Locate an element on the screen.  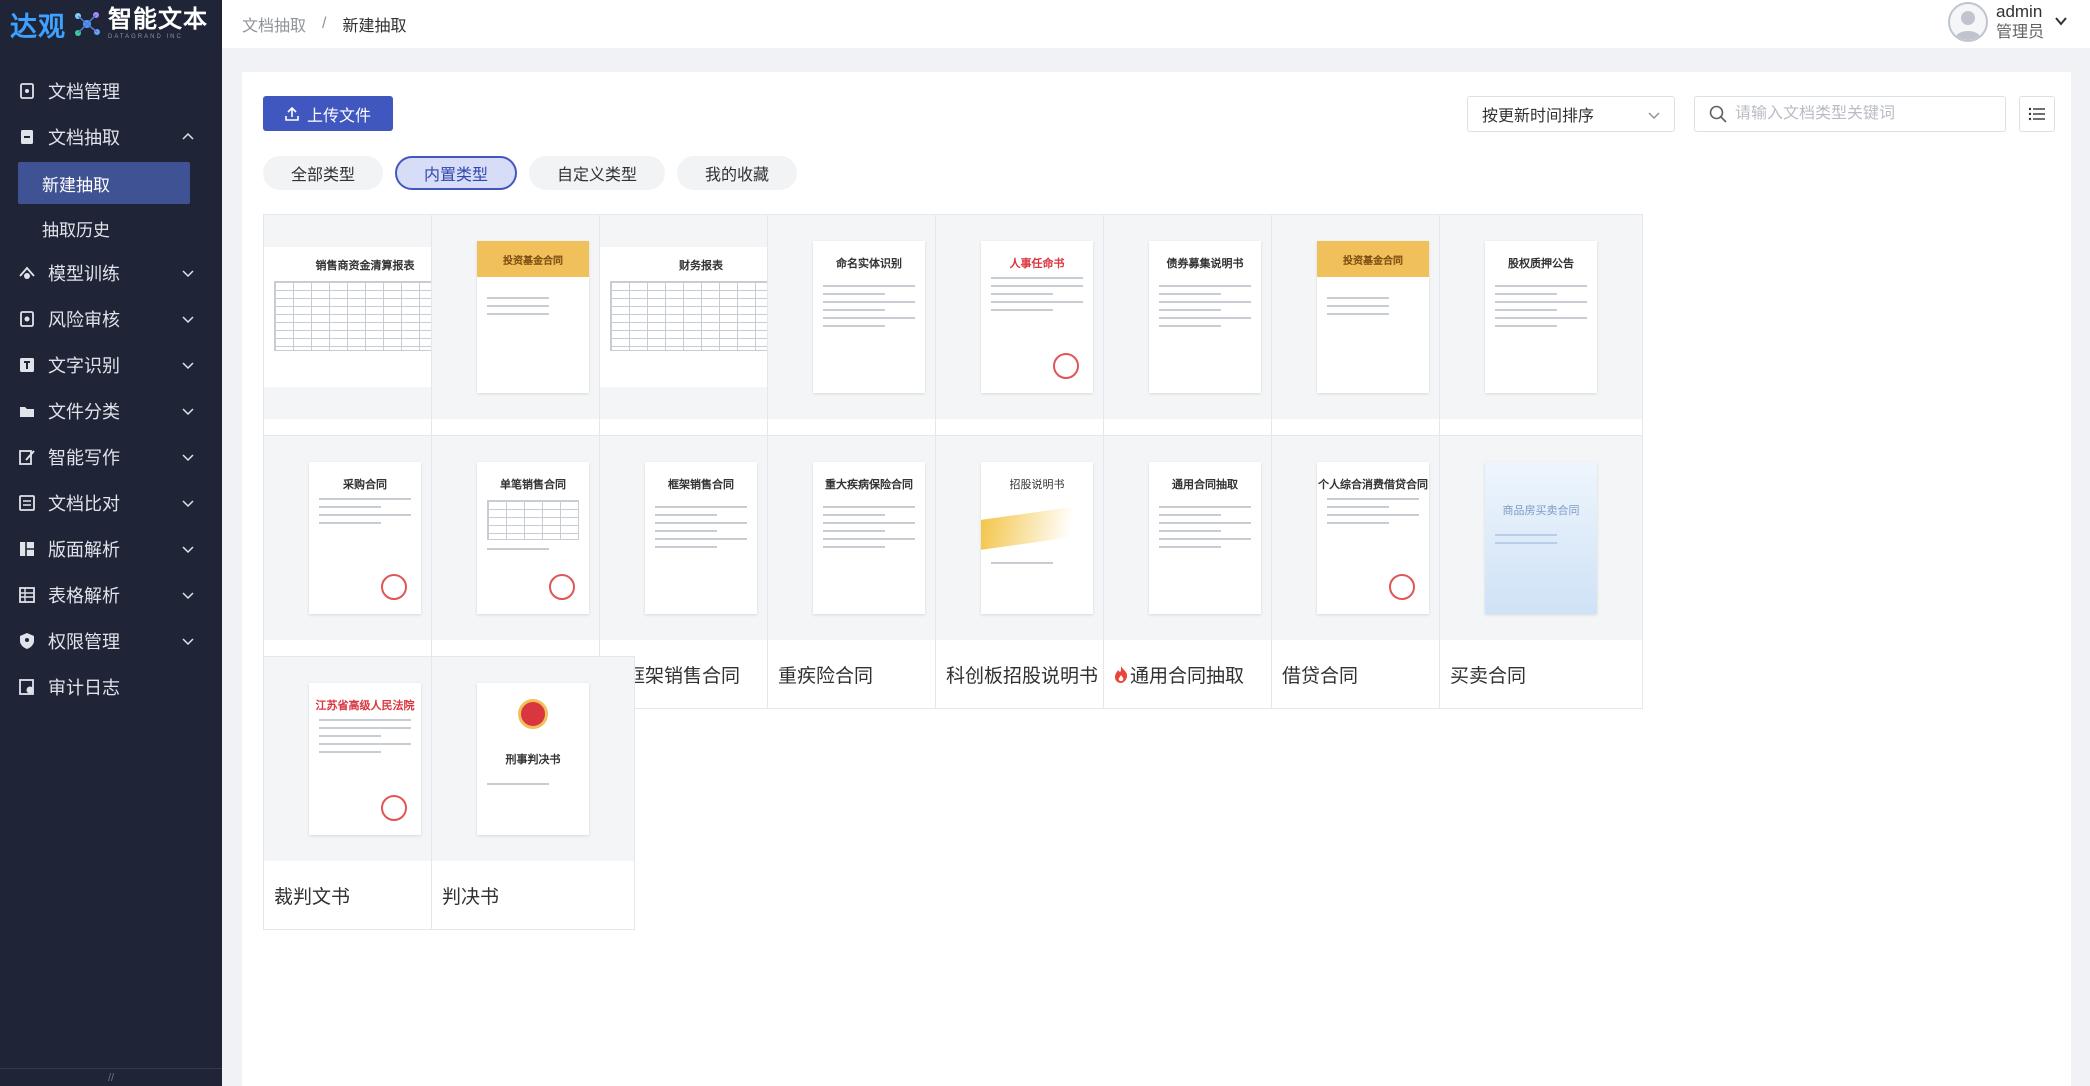
sidebar-collapse-handle: // is located at coordinates (111, 1077).